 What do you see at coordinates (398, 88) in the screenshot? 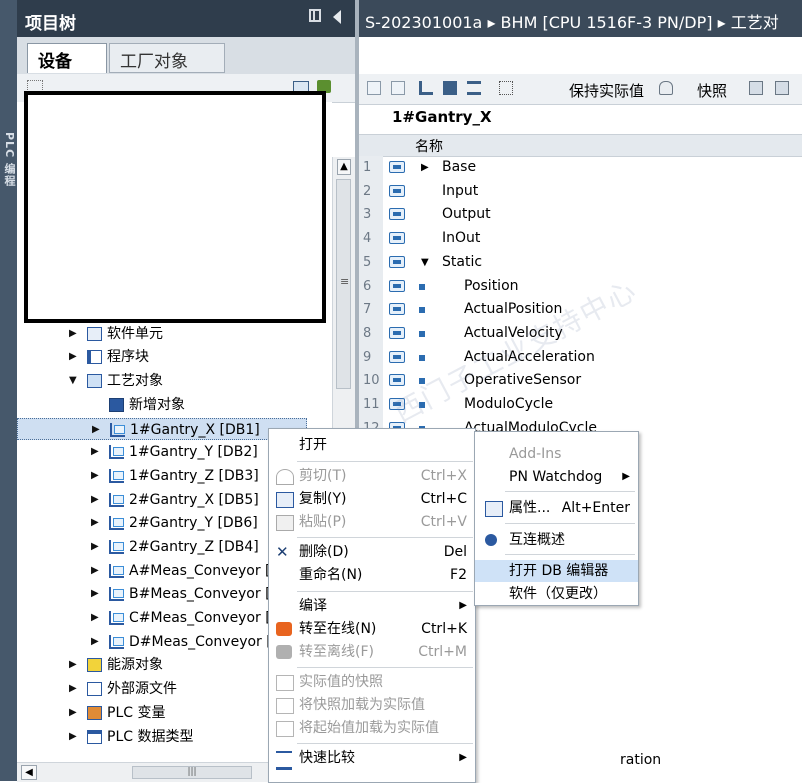
I see `add-row-icon` at bounding box center [398, 88].